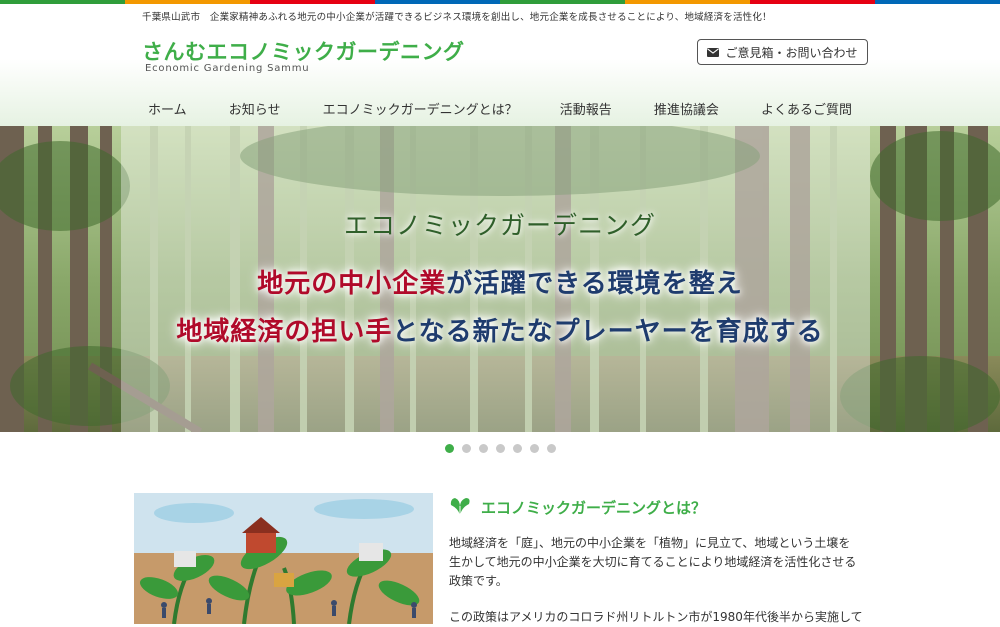 The image size is (1000, 627). Describe the element at coordinates (713, 52) in the screenshot. I see `envelope-icon` at that location.